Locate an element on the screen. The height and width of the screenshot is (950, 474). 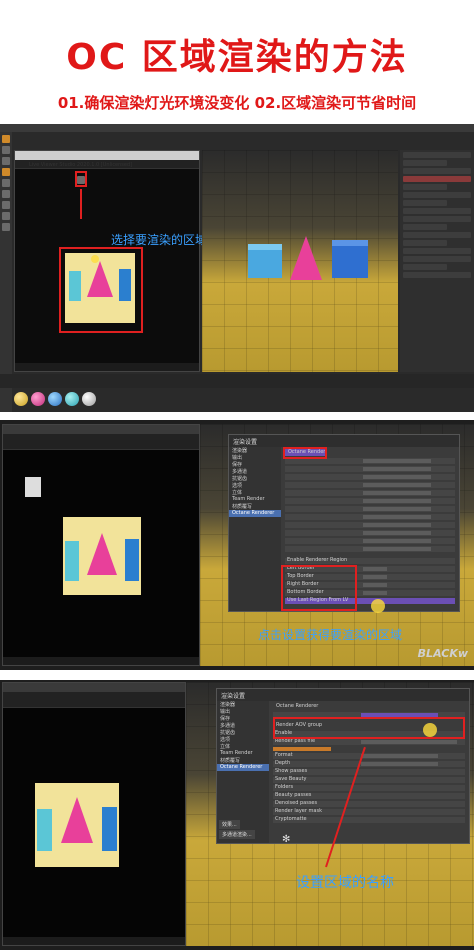
name-annotation: 设置区域的名称 is located at coordinates (345, 883).